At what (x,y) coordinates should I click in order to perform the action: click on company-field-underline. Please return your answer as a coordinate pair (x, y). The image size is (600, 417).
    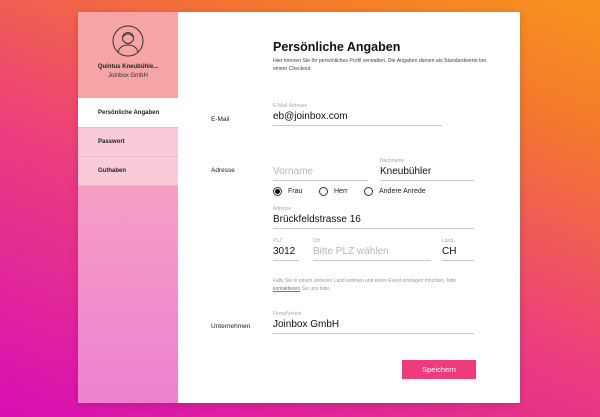
    Looking at the image, I should click on (373, 333).